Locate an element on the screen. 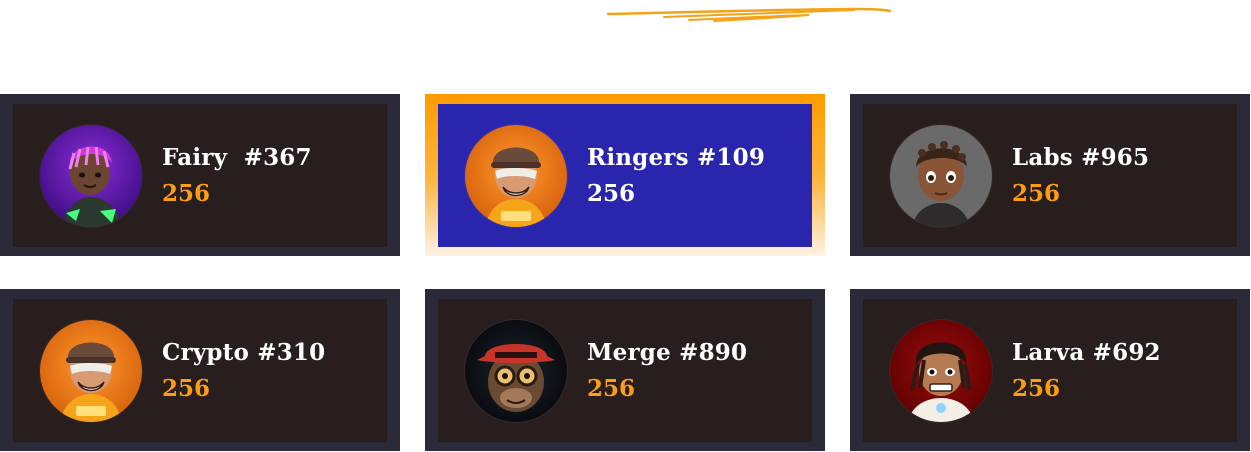 The image size is (1251, 452). collection-card: Labs #965 256 is located at coordinates (1050, 175).